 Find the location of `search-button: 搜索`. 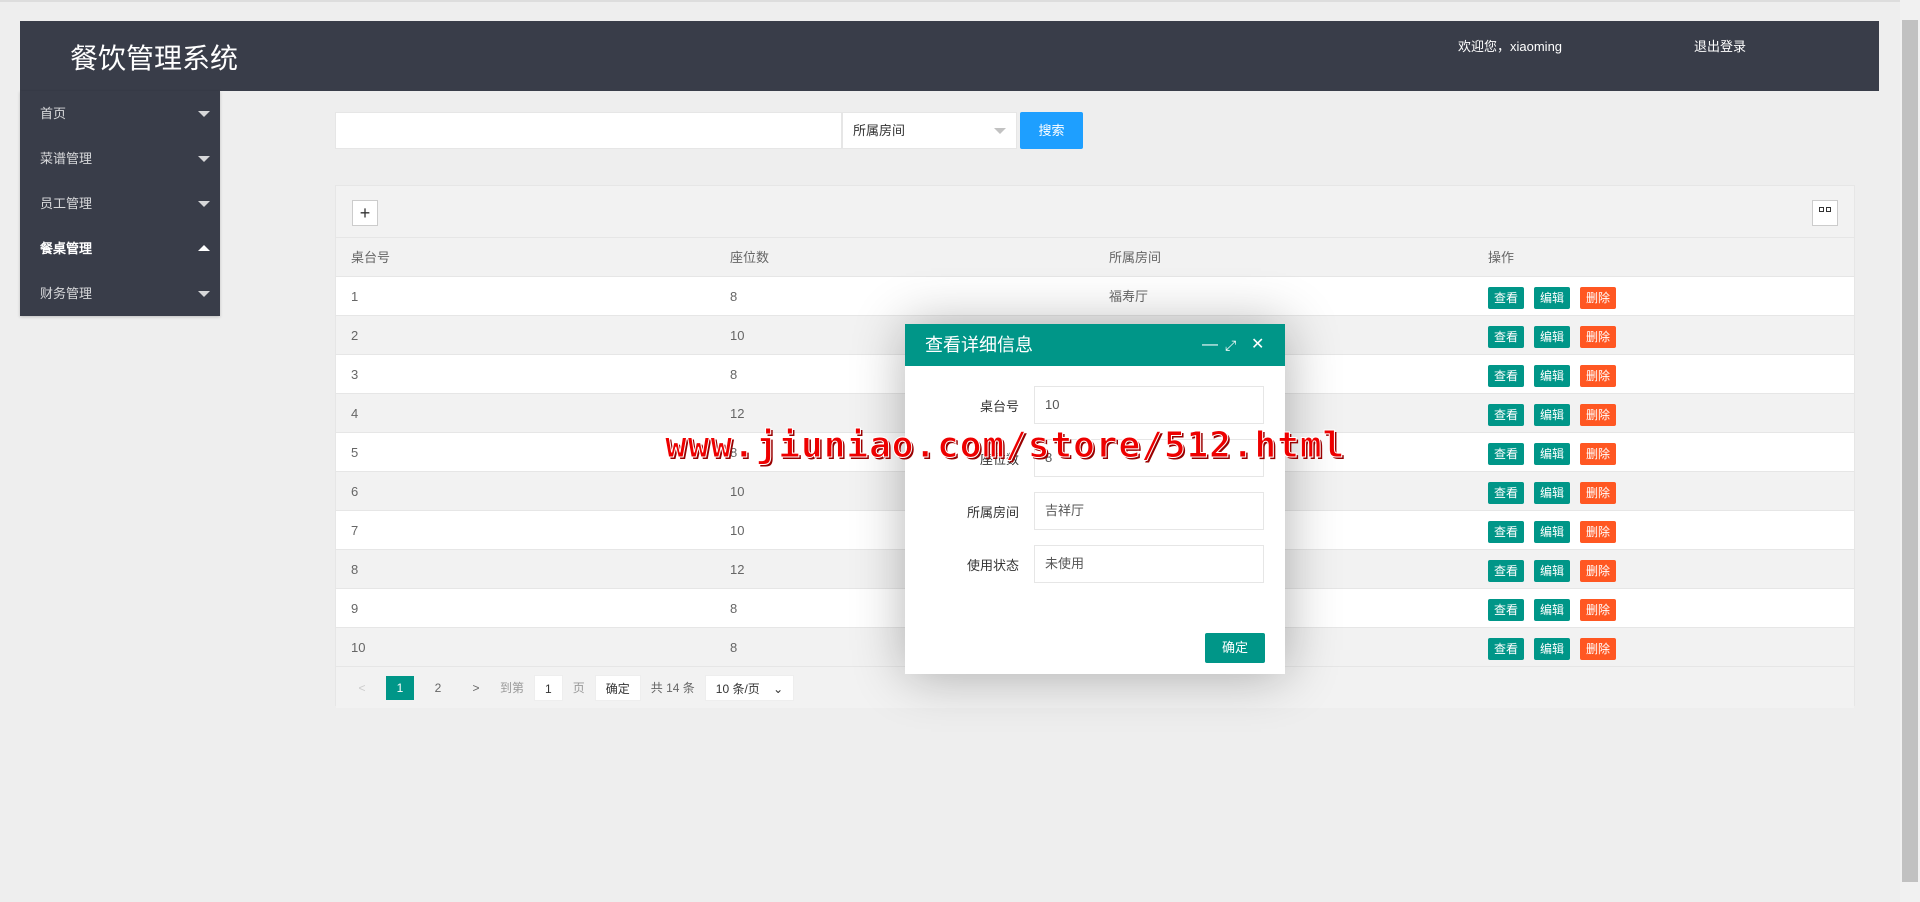

search-button: 搜索 is located at coordinates (1051, 130).